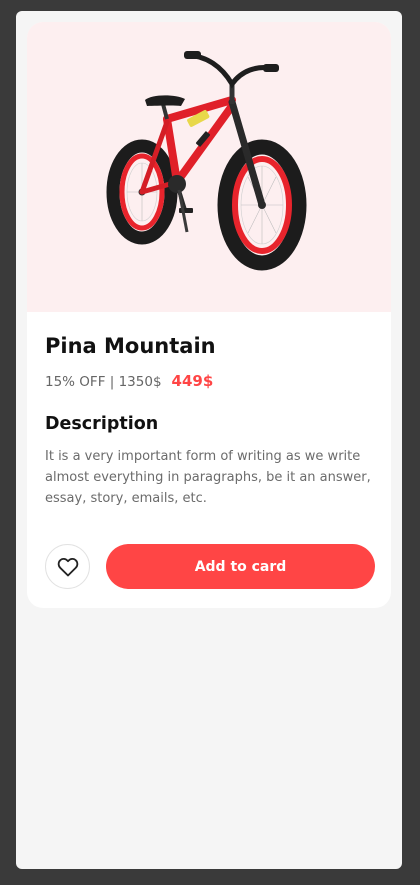  What do you see at coordinates (103, 382) in the screenshot?
I see `discount-text: 15% OFF | 1350$` at bounding box center [103, 382].